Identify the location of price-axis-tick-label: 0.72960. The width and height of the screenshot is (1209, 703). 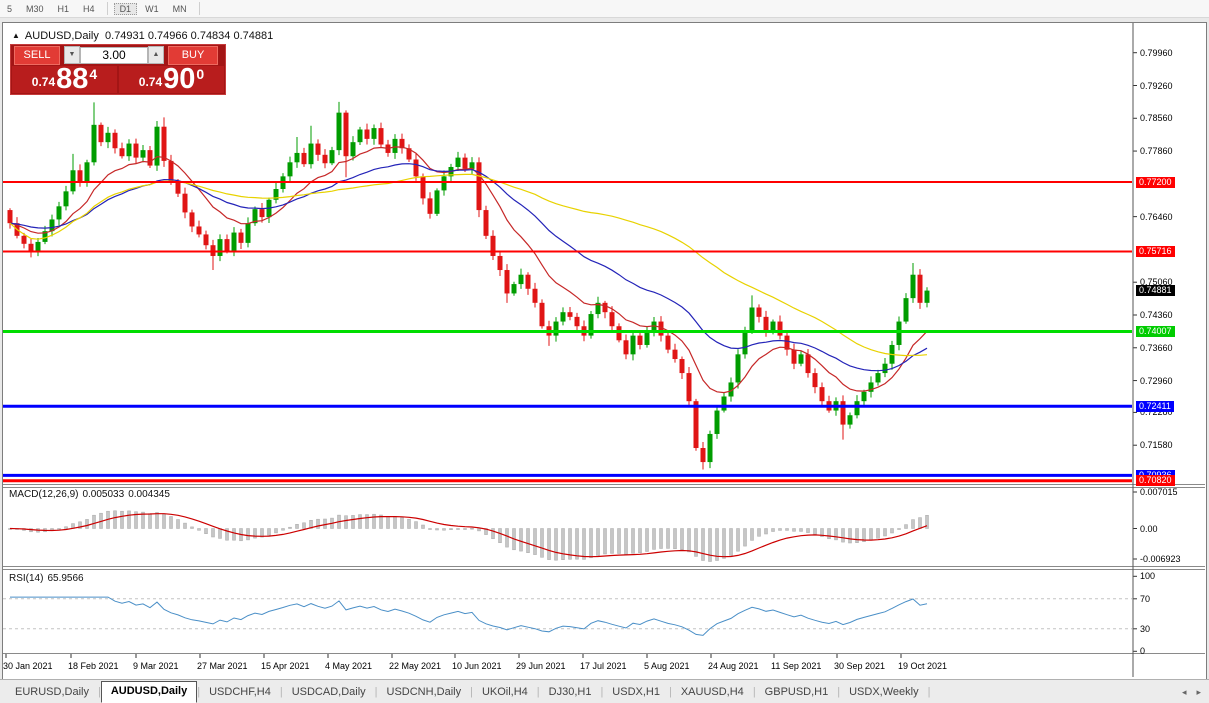
(1156, 380).